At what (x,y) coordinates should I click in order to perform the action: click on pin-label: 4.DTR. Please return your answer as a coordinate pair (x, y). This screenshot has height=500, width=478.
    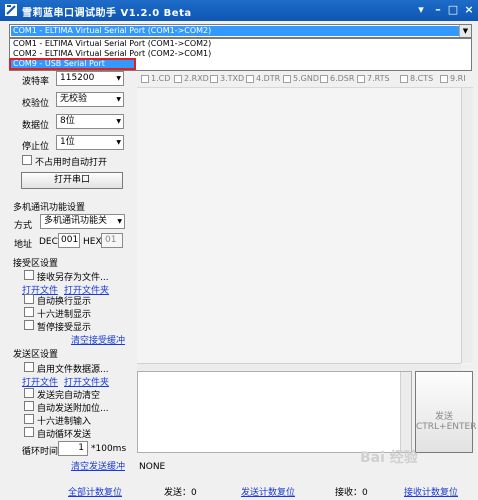
    Looking at the image, I should click on (268, 78).